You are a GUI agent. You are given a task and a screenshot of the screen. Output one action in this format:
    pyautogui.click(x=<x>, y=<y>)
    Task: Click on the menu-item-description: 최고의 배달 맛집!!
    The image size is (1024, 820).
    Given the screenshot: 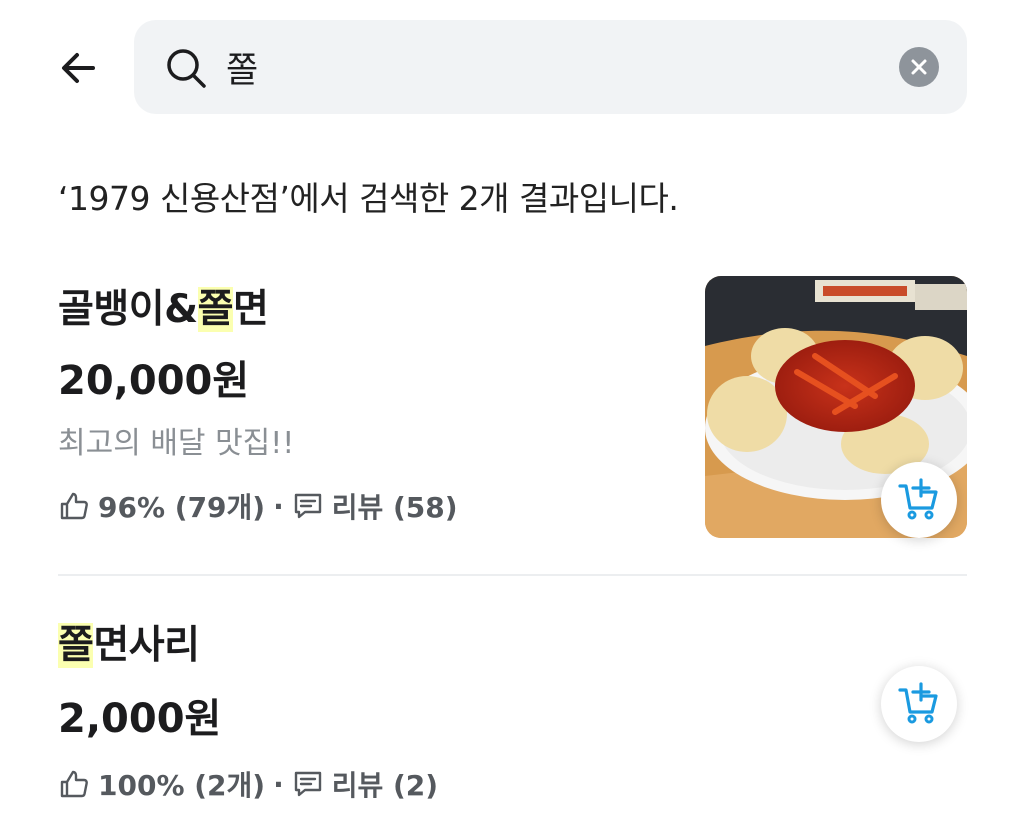 What is the action you would take?
    pyautogui.click(x=176, y=443)
    